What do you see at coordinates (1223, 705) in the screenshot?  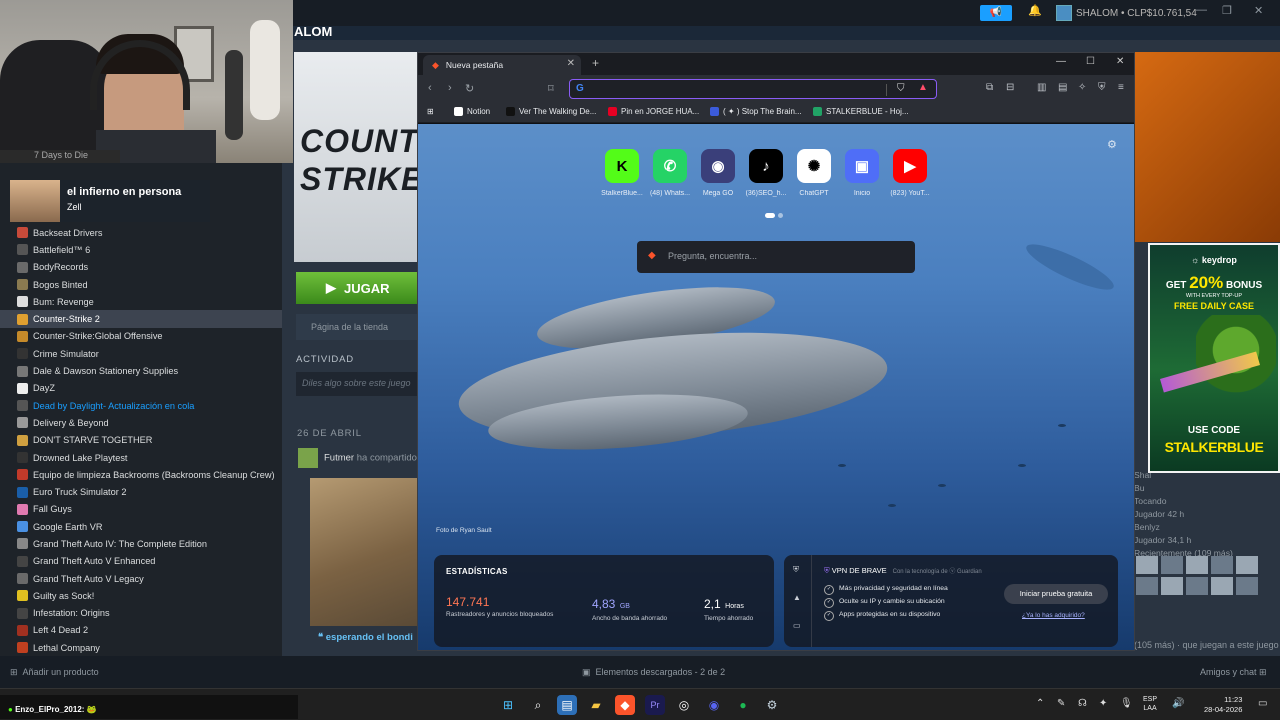 I see `system-clock: 11:23 28-04-2026` at bounding box center [1223, 705].